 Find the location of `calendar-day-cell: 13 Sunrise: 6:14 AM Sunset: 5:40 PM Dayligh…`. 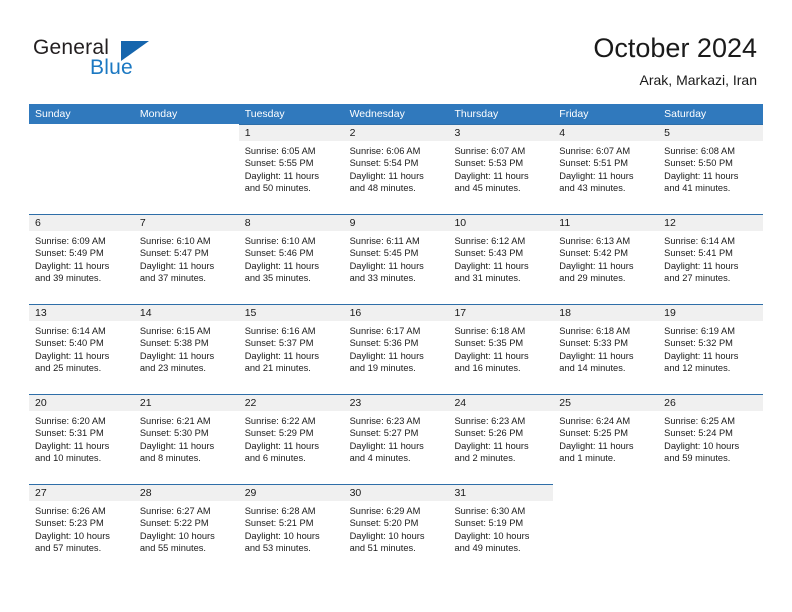

calendar-day-cell: 13 Sunrise: 6:14 AM Sunset: 5:40 PM Dayligh… is located at coordinates (81, 349).